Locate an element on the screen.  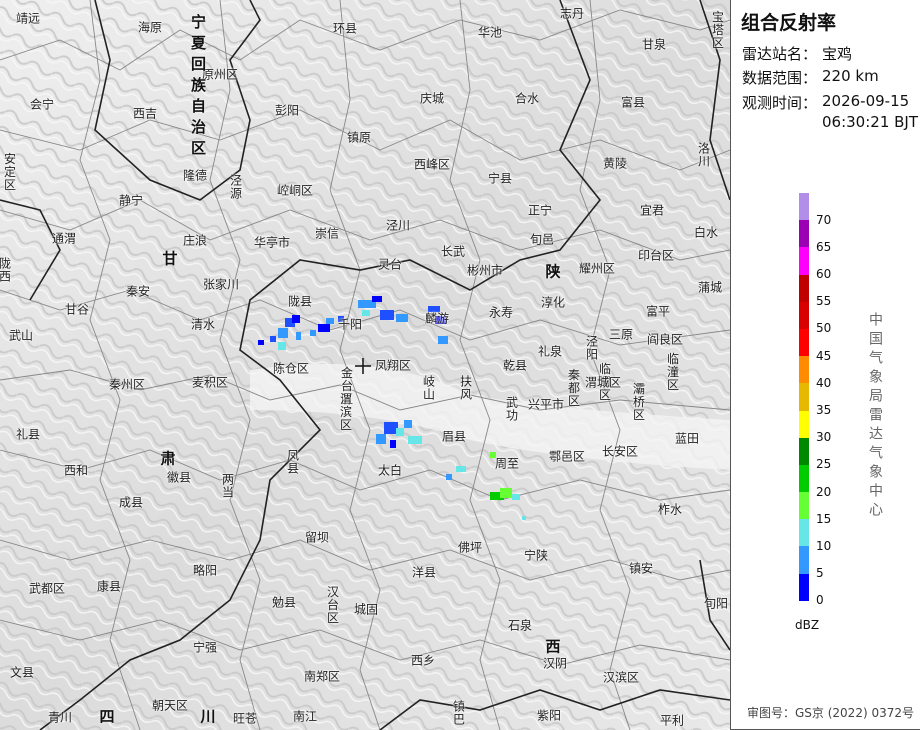
place-label: 宁县 is located at coordinates (500, 178).